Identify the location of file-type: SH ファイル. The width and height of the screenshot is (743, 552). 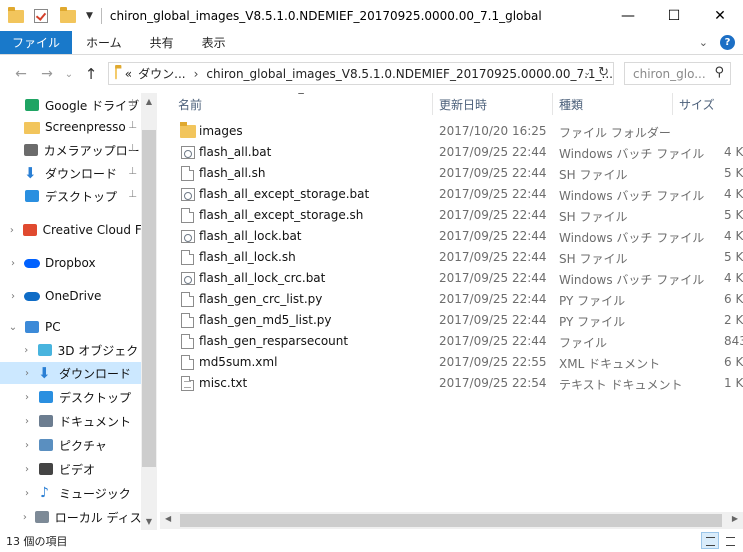
(593, 175).